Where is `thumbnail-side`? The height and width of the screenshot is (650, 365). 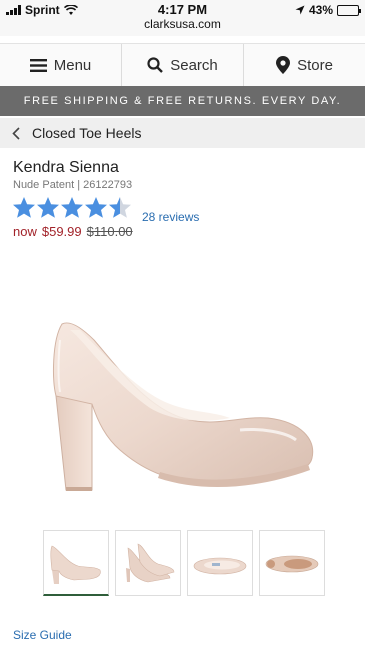 thumbnail-side is located at coordinates (76, 563).